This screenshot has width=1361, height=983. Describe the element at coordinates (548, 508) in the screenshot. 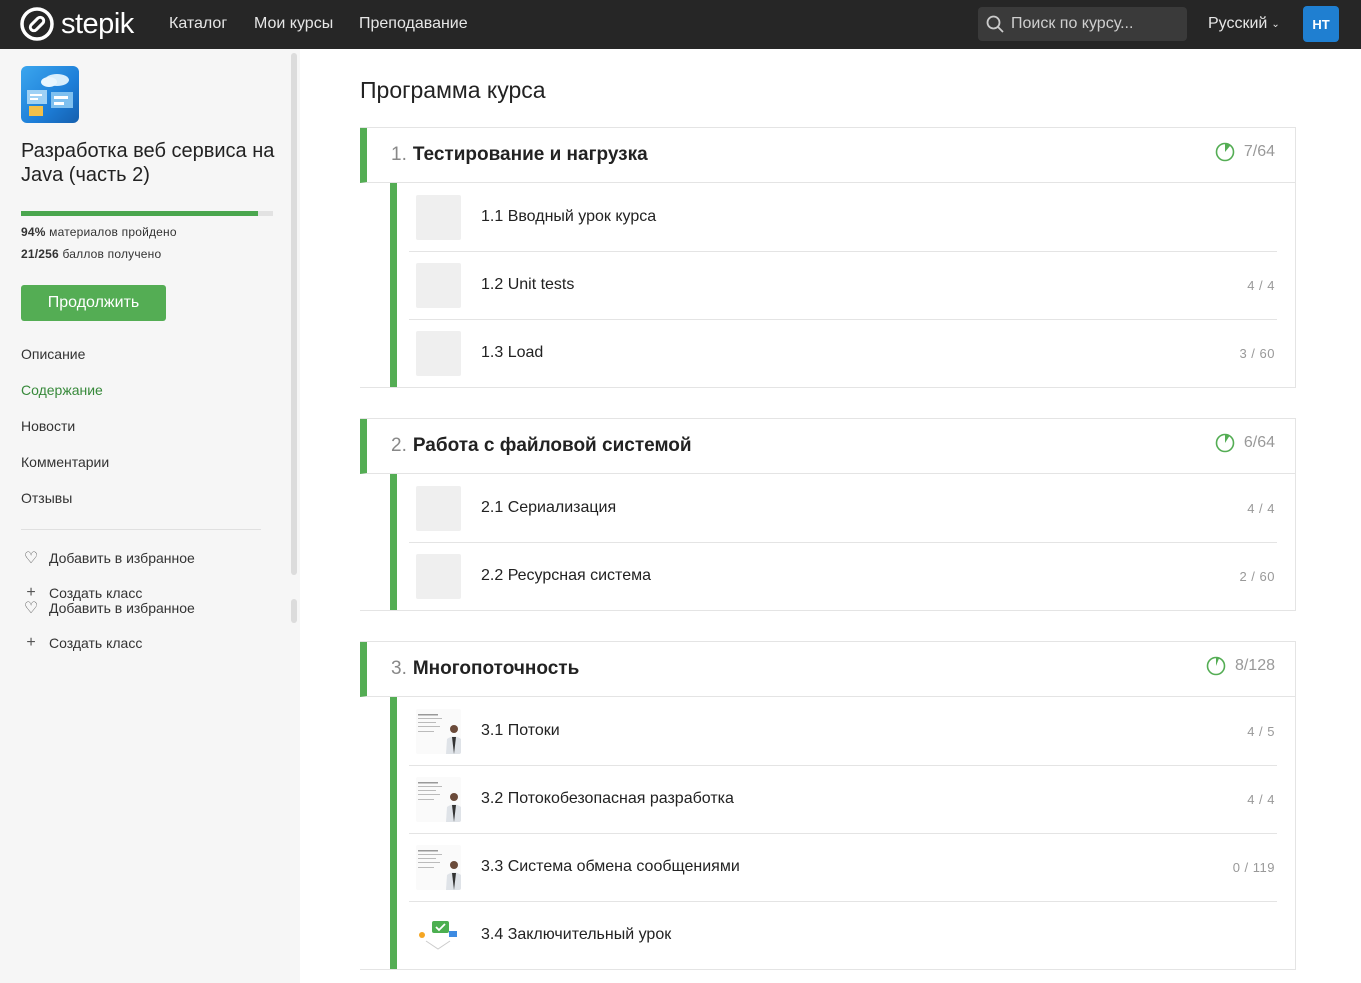

I see `lesson-title: 2.1 Сериализация` at that location.